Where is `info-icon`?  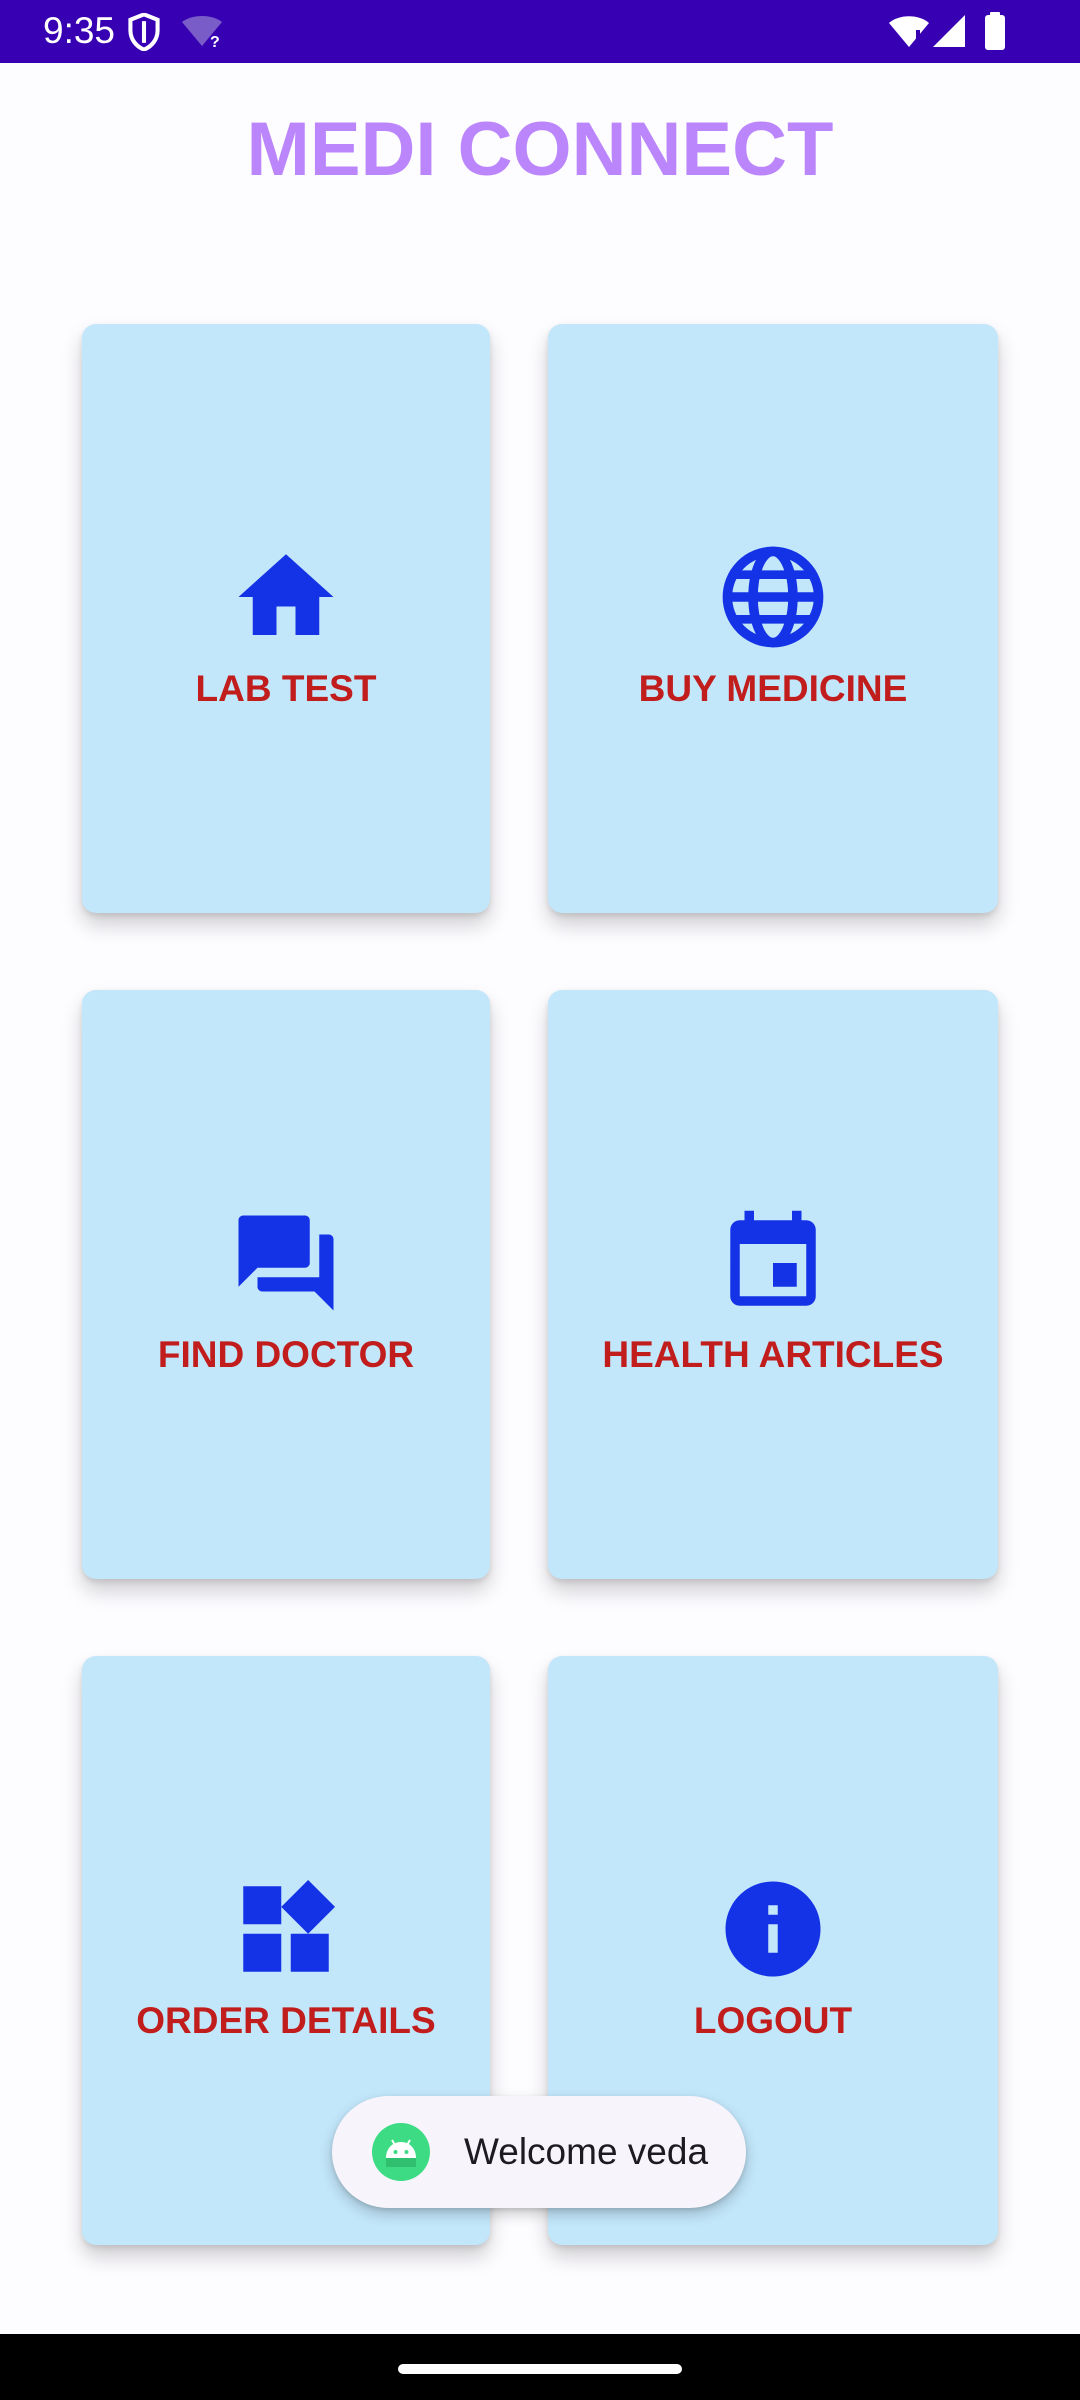
info-icon is located at coordinates (773, 1929).